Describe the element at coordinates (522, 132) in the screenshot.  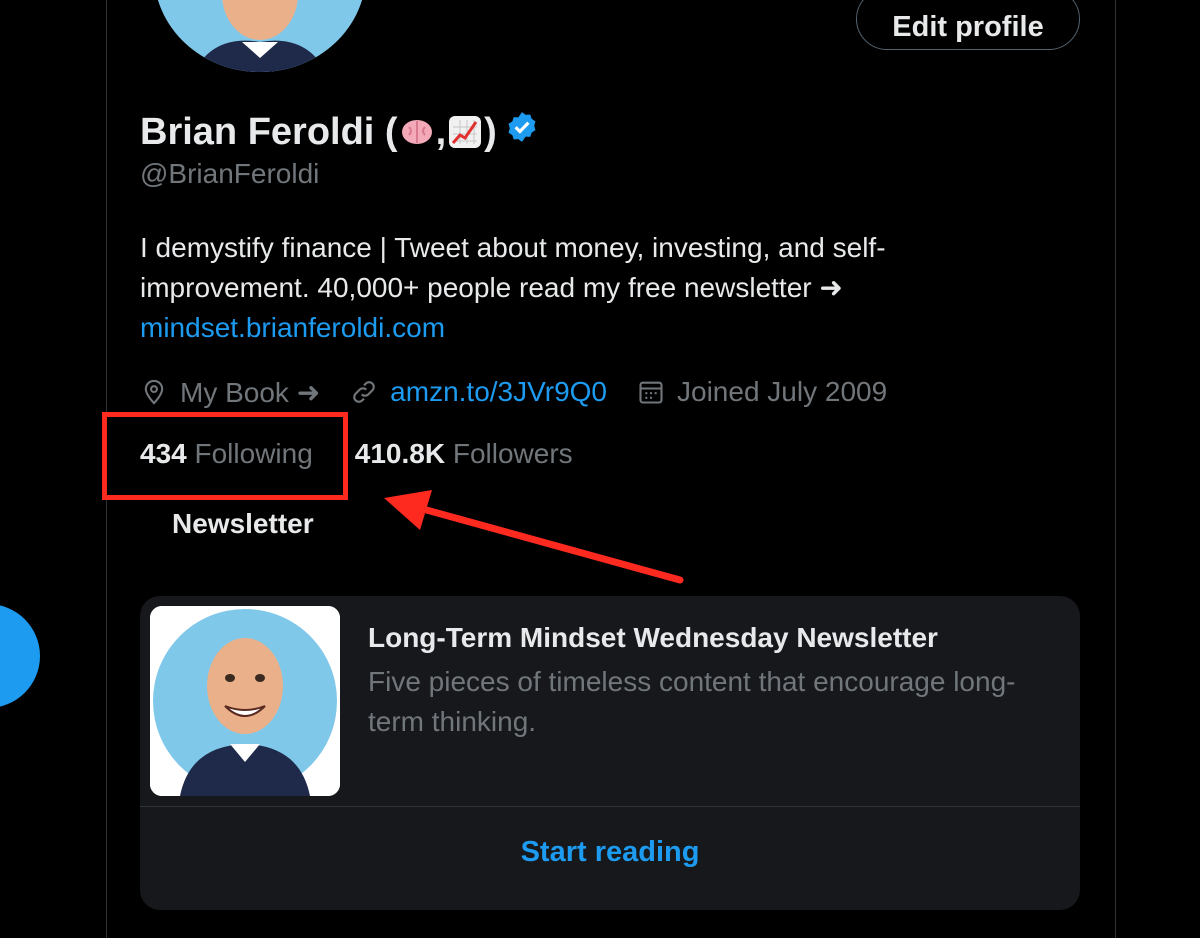
I see `verified-badge-icon` at that location.